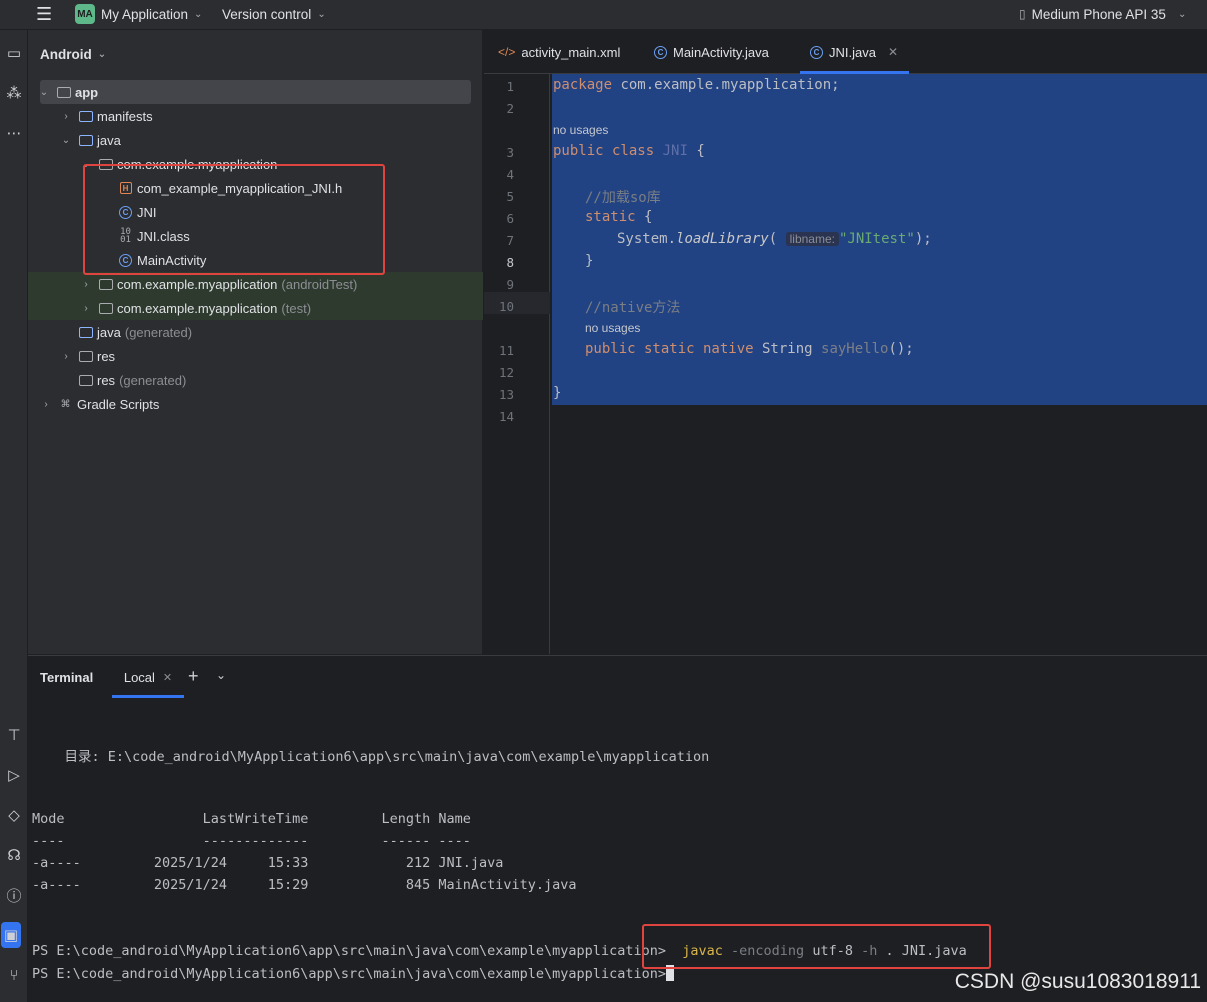  I want to click on code-line: static {, so click(618, 217).